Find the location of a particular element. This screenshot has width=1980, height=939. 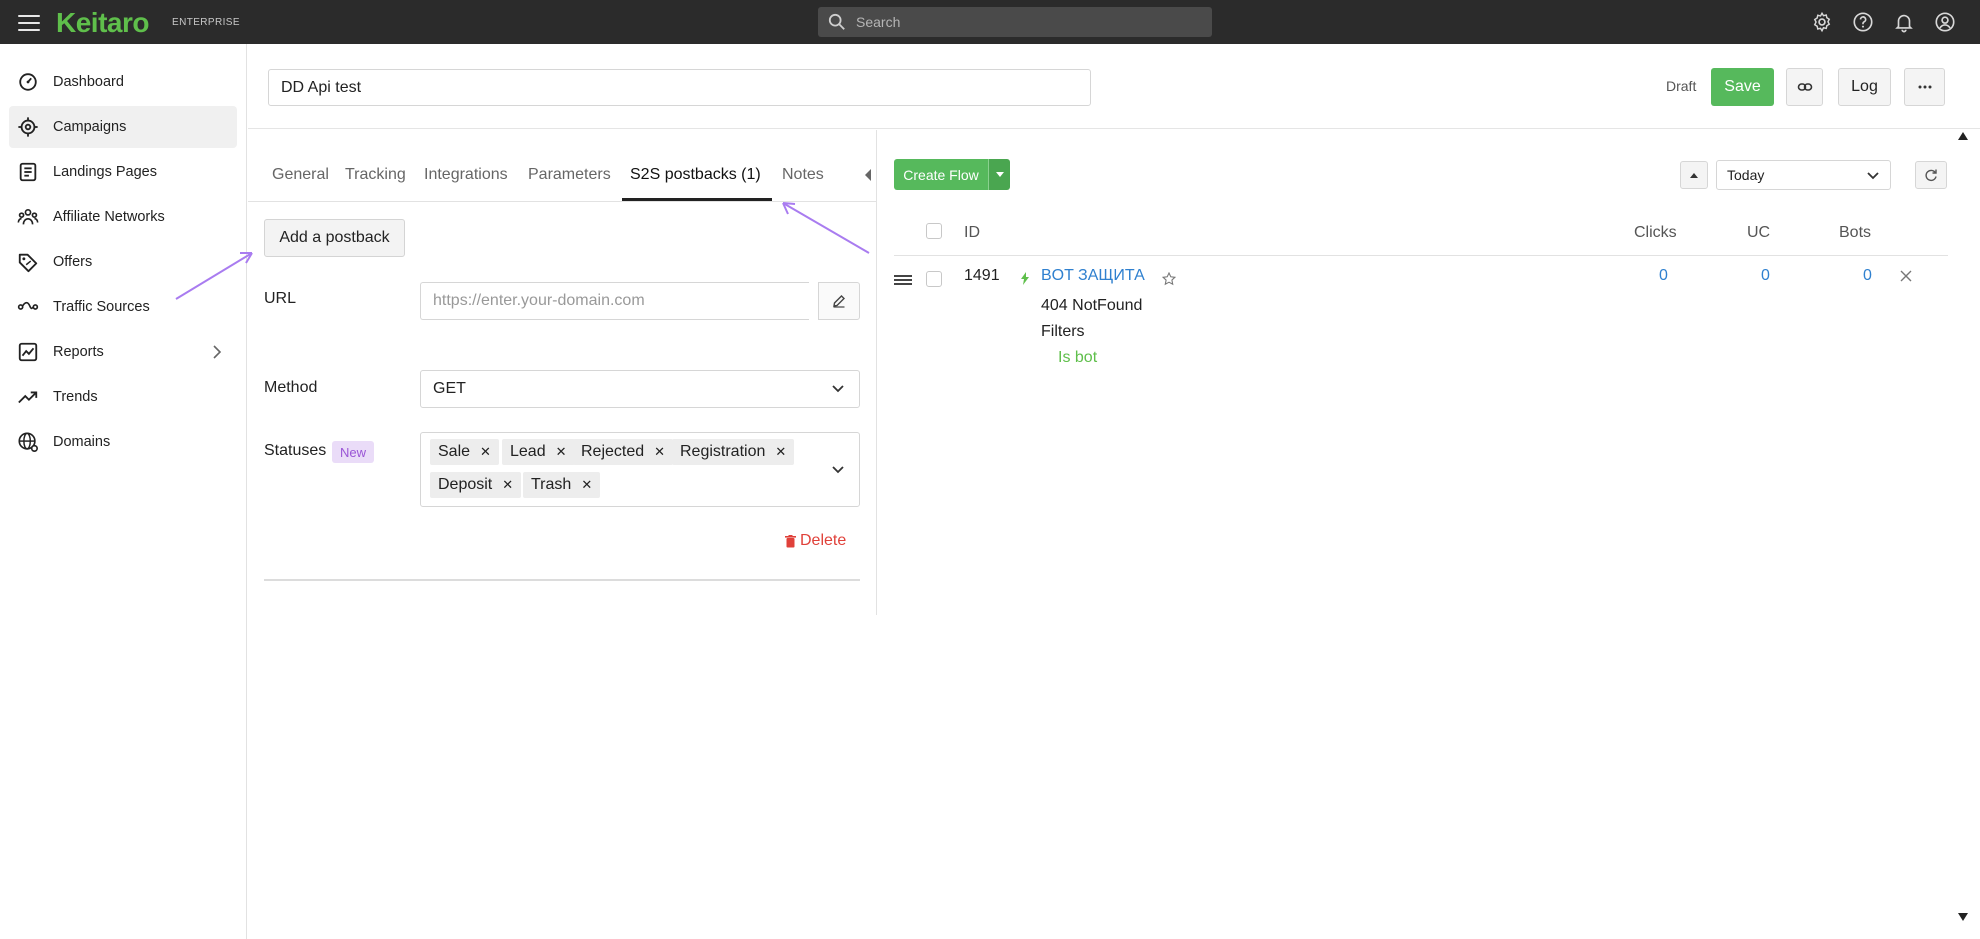

sidebar-item-trends: Trends is located at coordinates (123, 397).